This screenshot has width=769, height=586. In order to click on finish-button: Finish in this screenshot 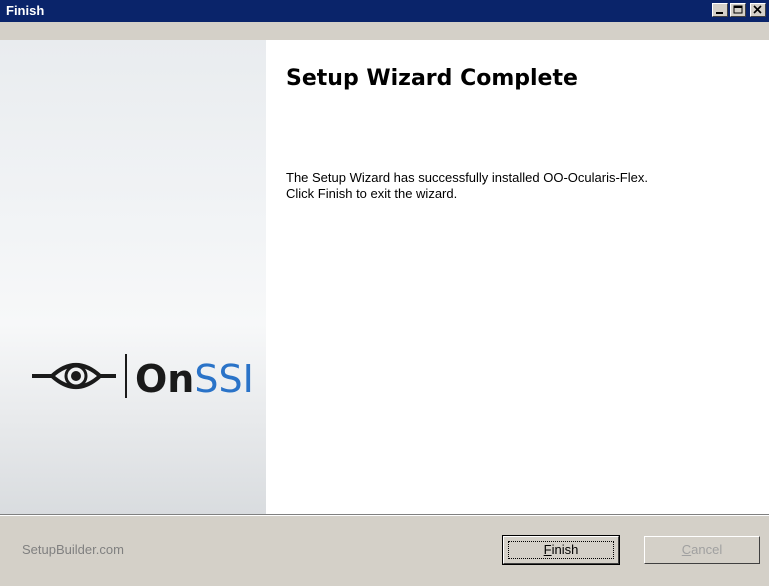, I will do `click(561, 550)`.